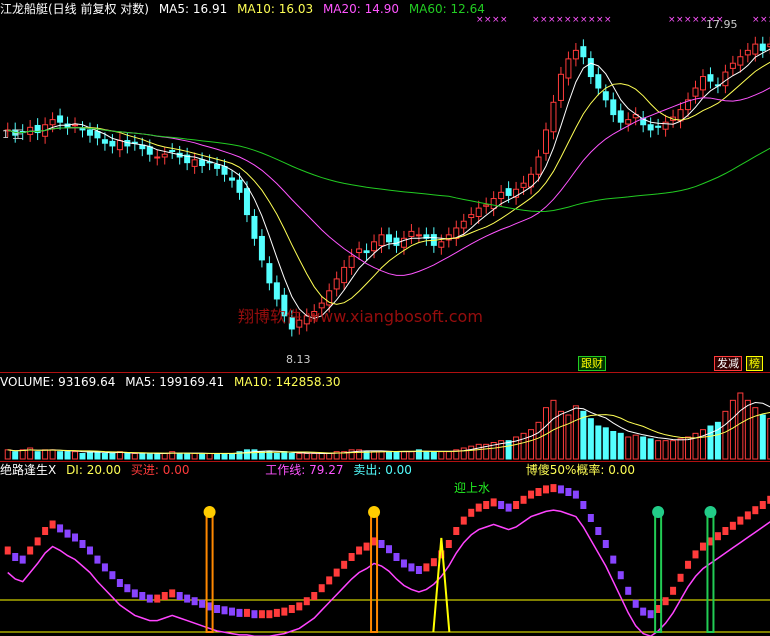 Image resolution: width=770 pixels, height=636 pixels. What do you see at coordinates (209, 512) in the screenshot?
I see `buy-signal-icon` at bounding box center [209, 512].